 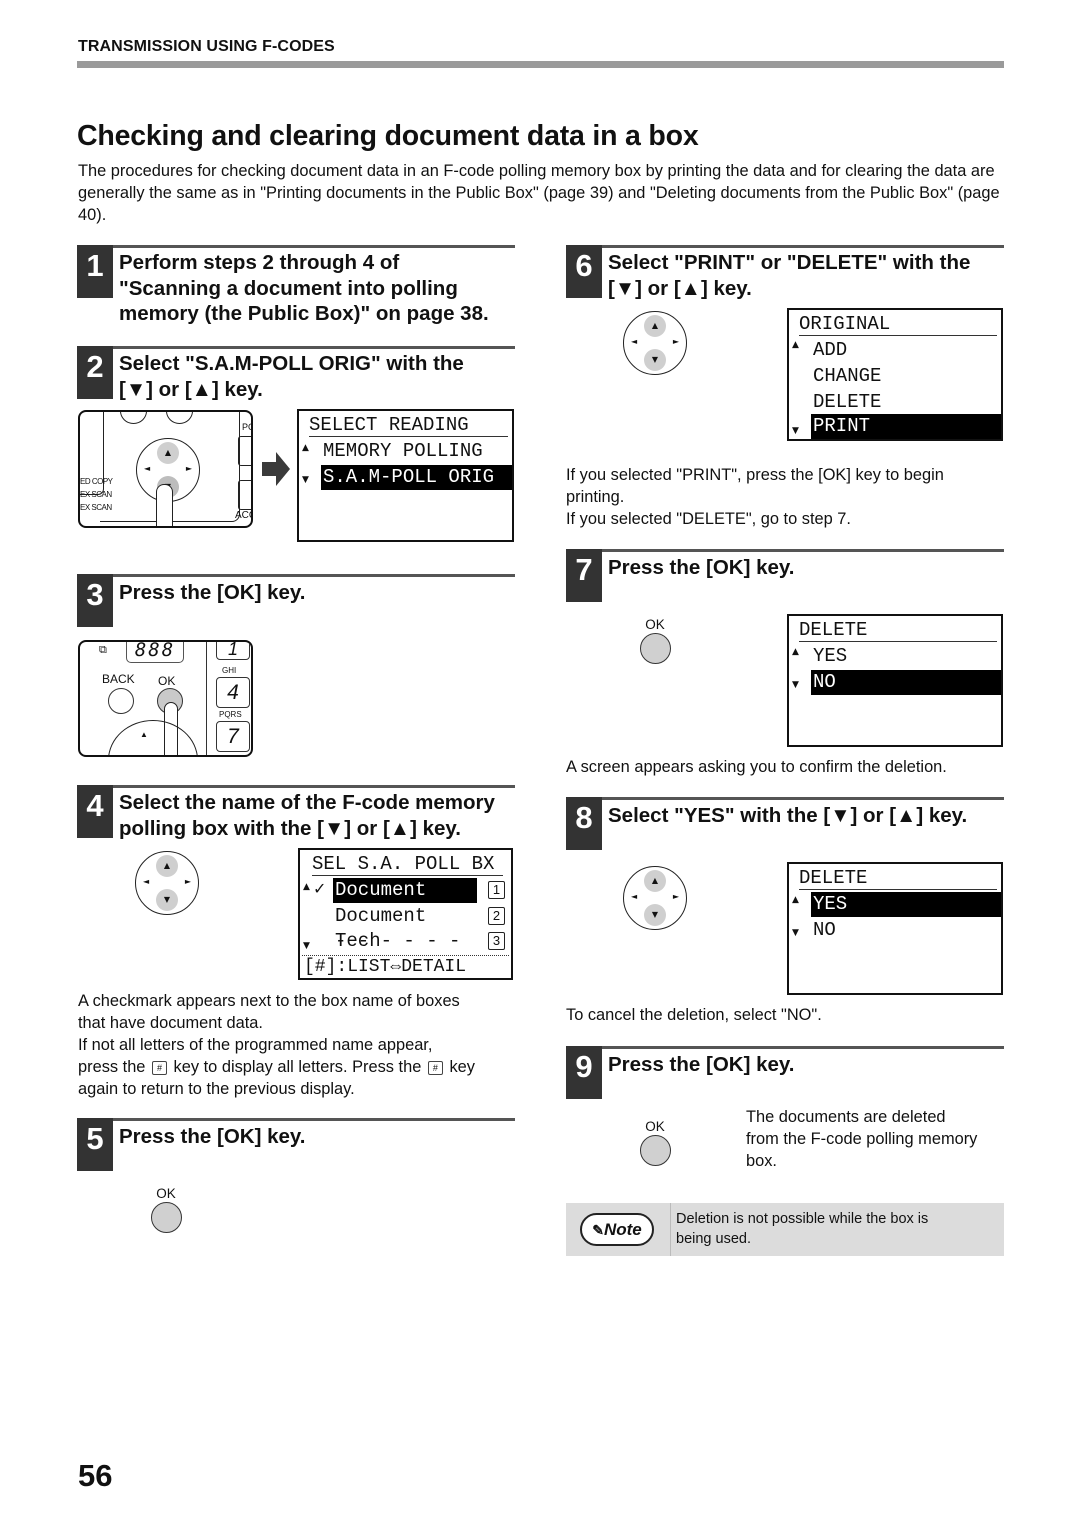 I want to click on step-number: 1, so click(x=95, y=271).